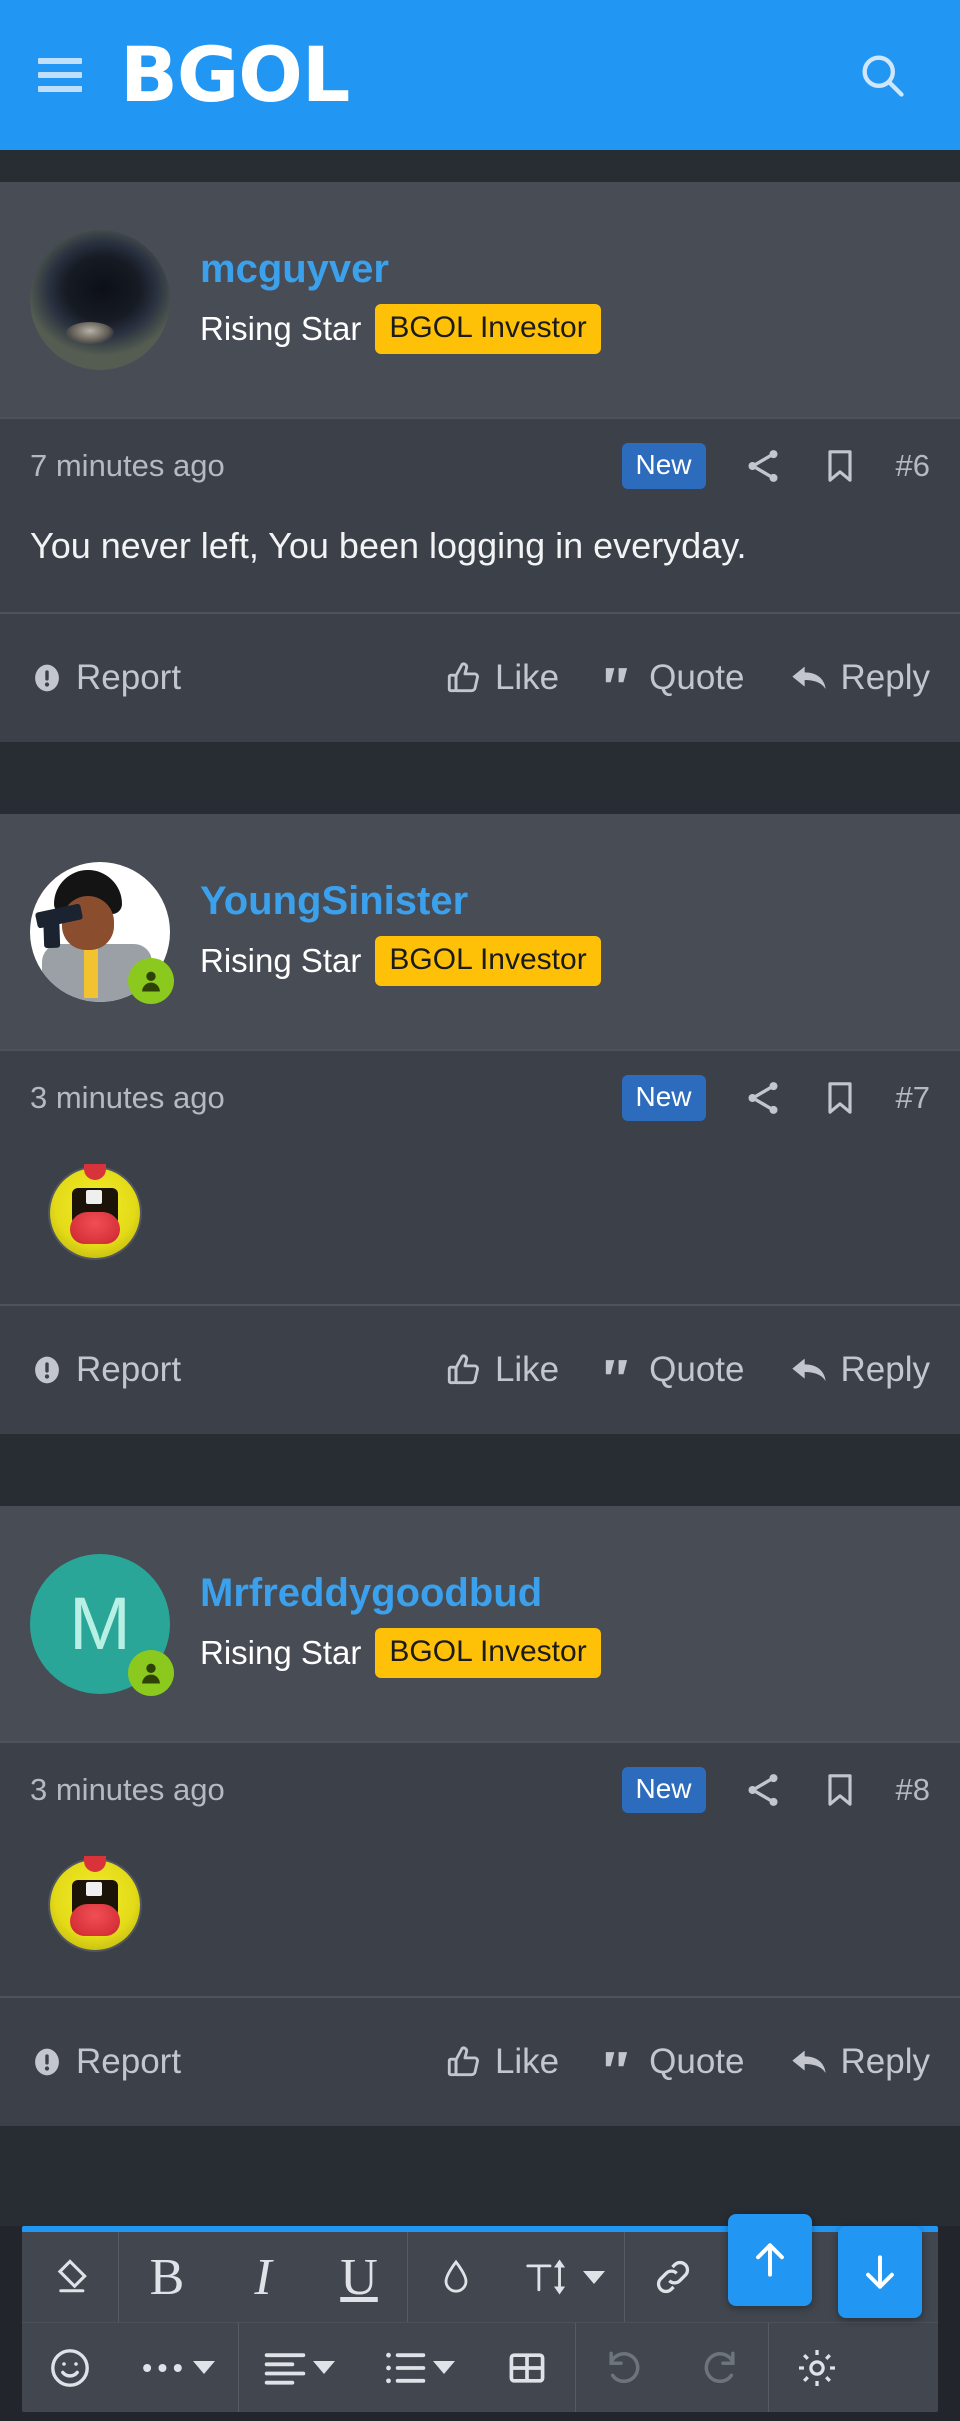 This screenshot has width=960, height=2421. What do you see at coordinates (299, 2368) in the screenshot?
I see `text-align-icon` at bounding box center [299, 2368].